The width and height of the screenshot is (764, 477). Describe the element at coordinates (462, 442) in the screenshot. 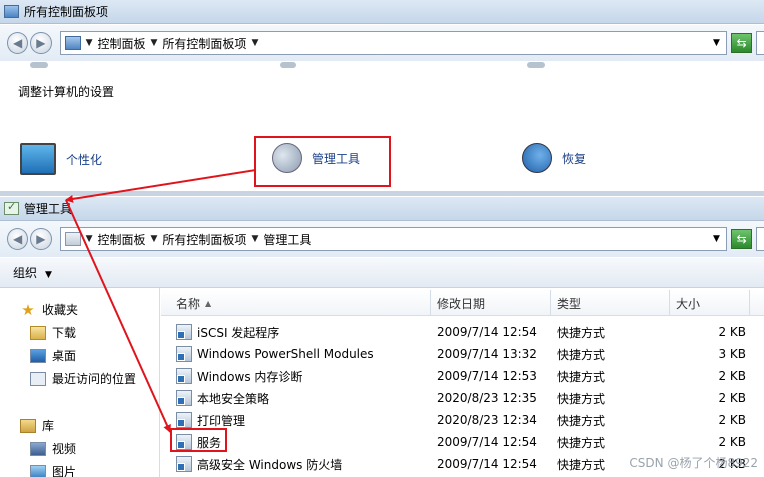

I see `table-row: 服务 2009/7/14 12:54 快捷方式 2 KB` at that location.